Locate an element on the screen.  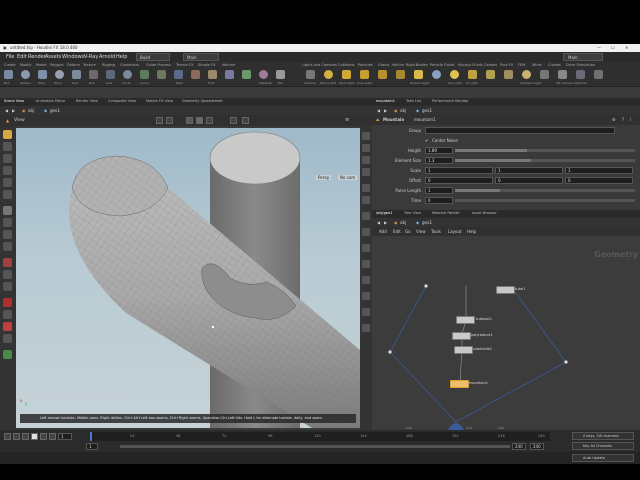
shelf-tab: Grains is located at coordinates (383, 65).